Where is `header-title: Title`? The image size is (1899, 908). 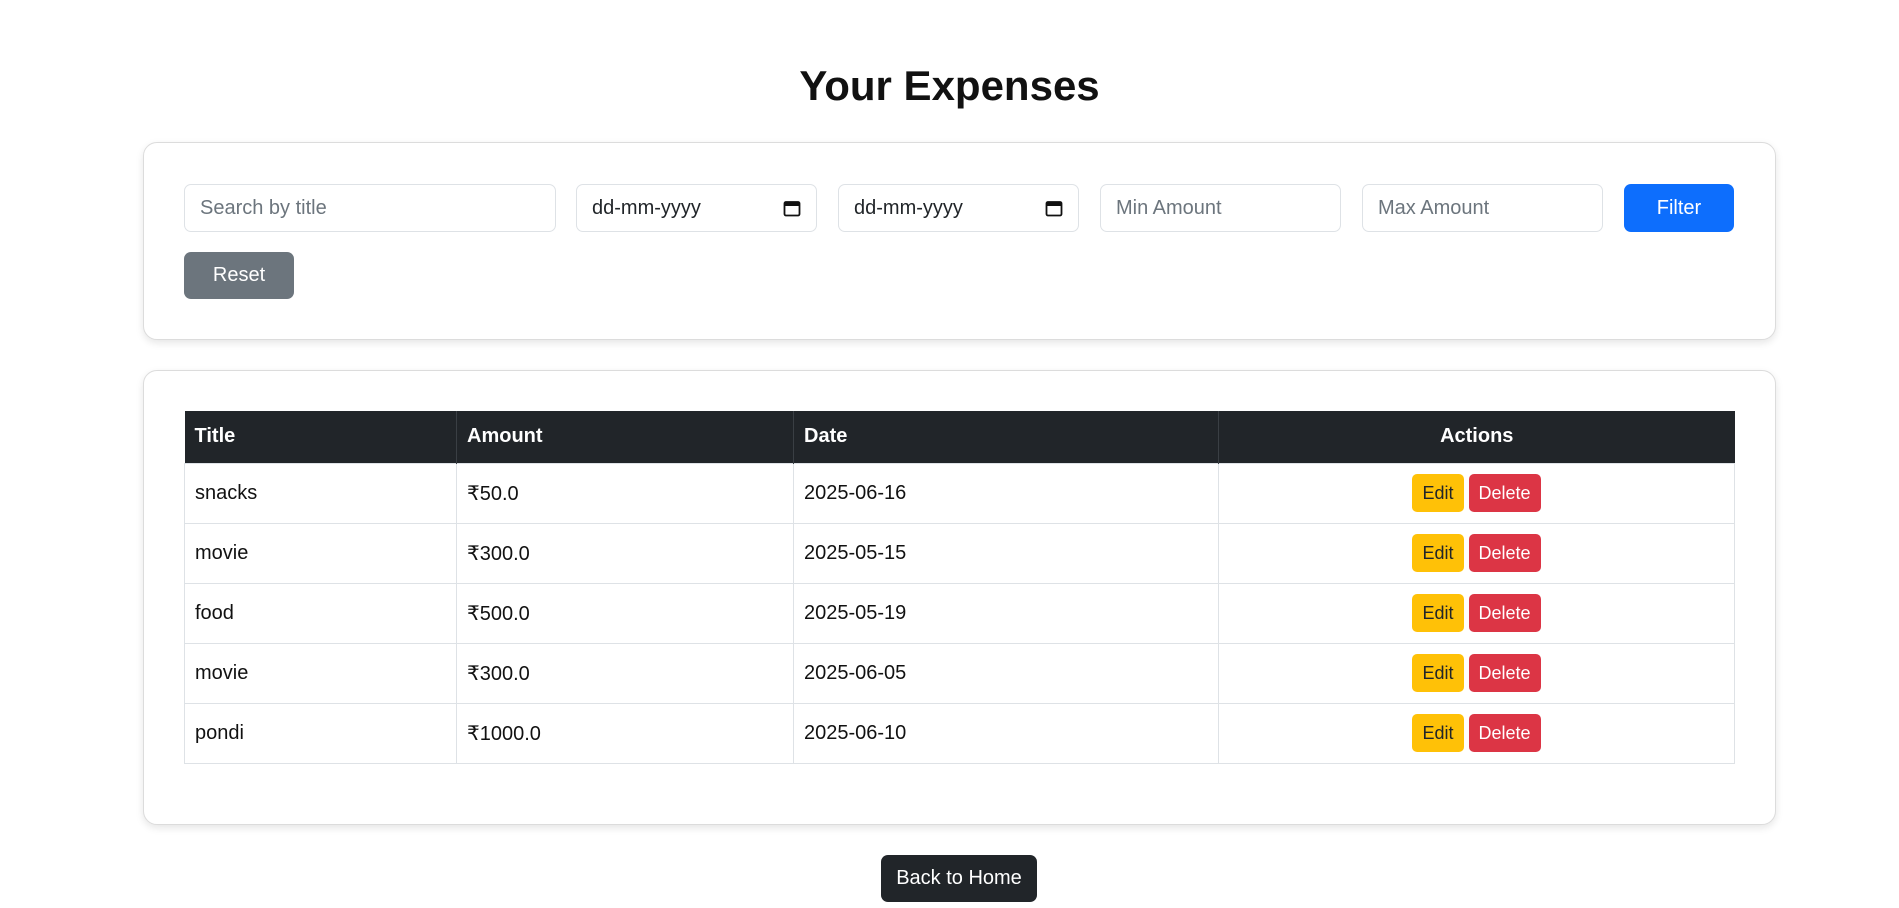 header-title: Title is located at coordinates (320, 437).